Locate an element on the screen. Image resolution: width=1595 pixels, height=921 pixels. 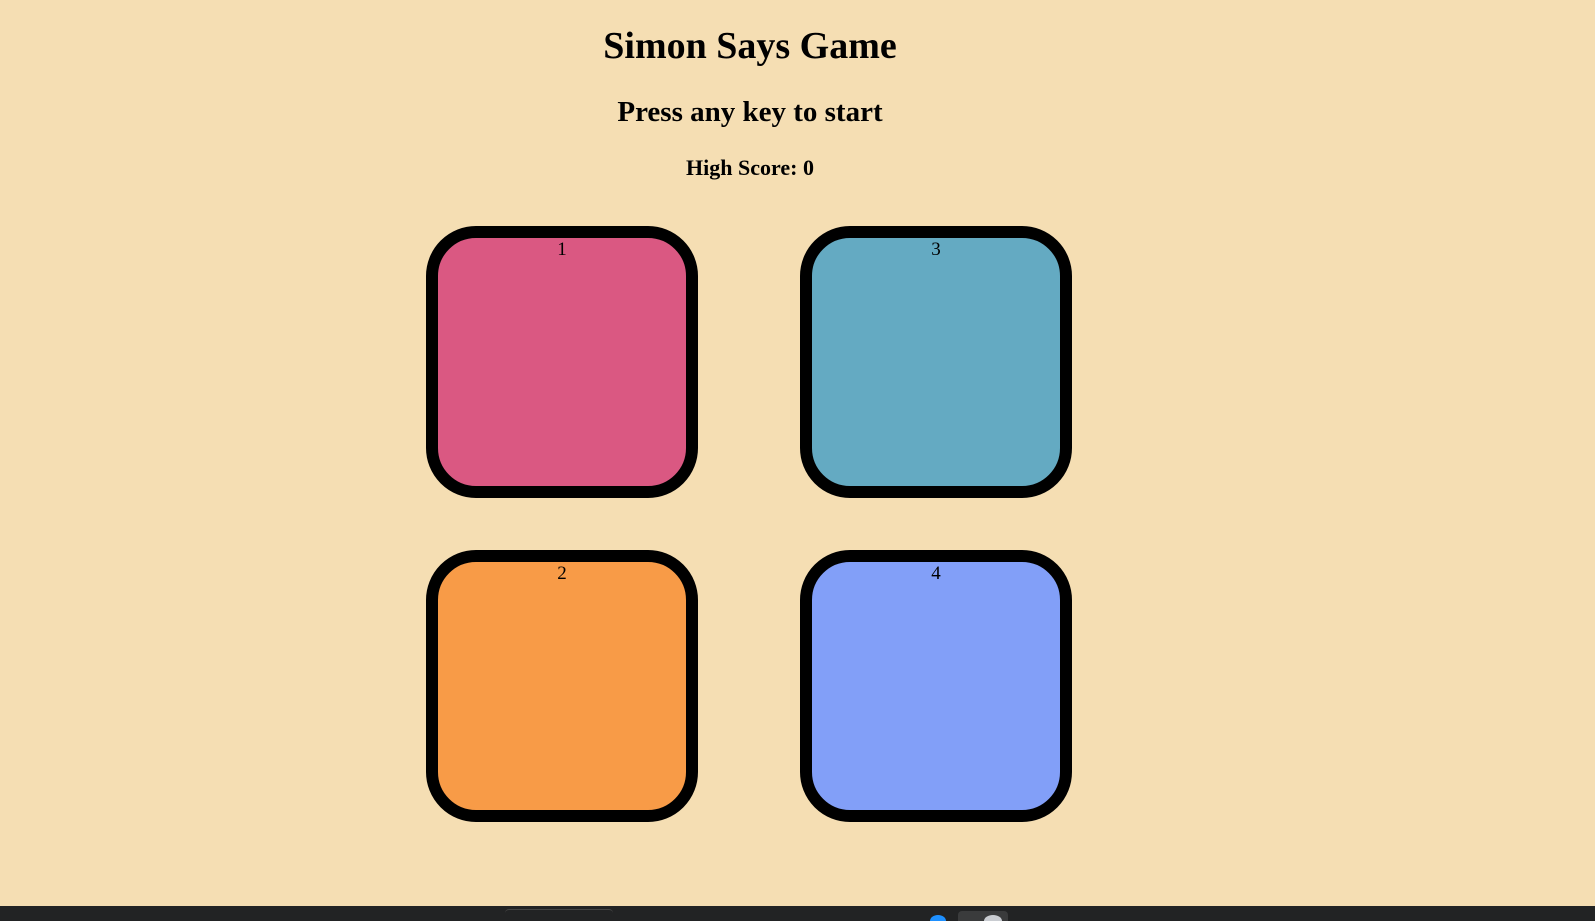
taskbar-tab is located at coordinates (559, 915).